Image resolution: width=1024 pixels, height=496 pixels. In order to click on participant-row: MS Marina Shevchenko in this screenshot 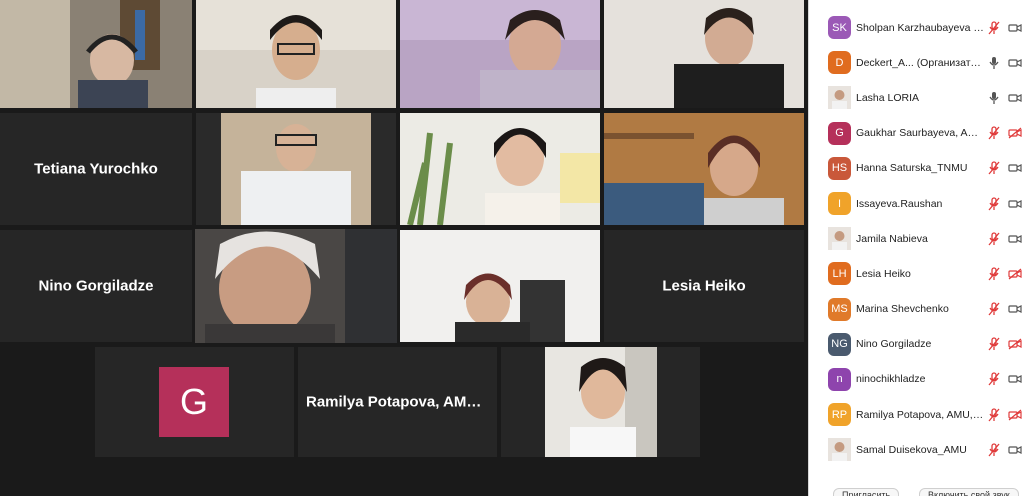, I will do `click(916, 309)`.